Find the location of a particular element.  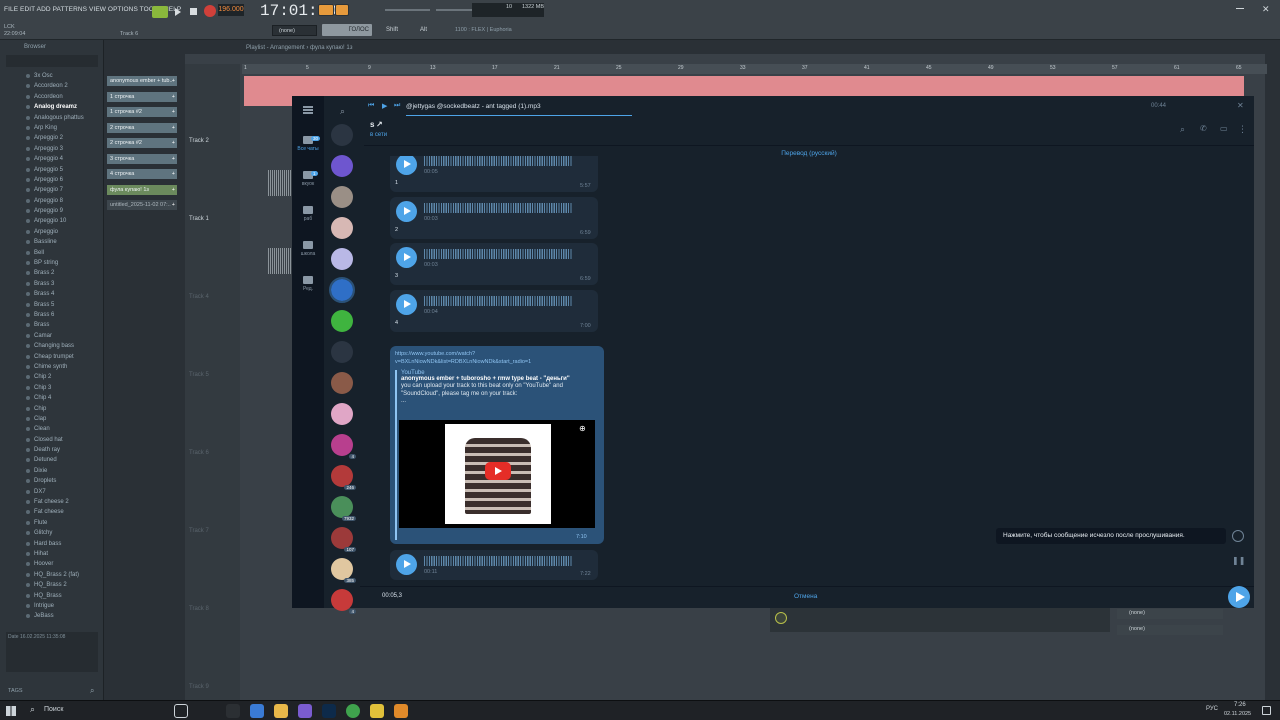

menu-icon is located at coordinates (308, 107).